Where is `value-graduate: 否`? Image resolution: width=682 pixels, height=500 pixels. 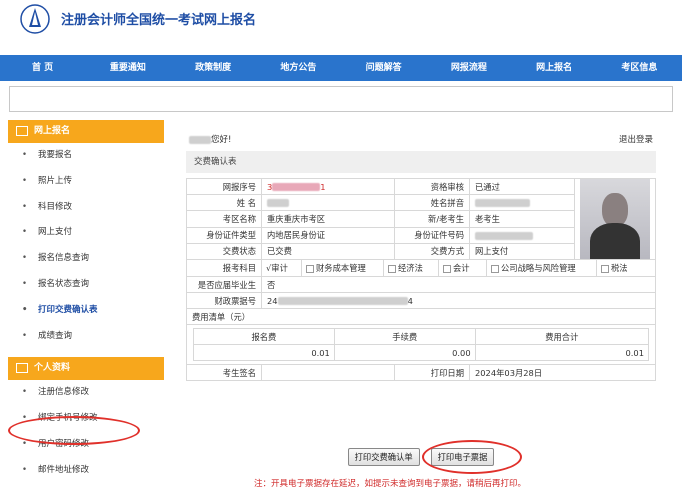 value-graduate: 否 is located at coordinates (458, 284).